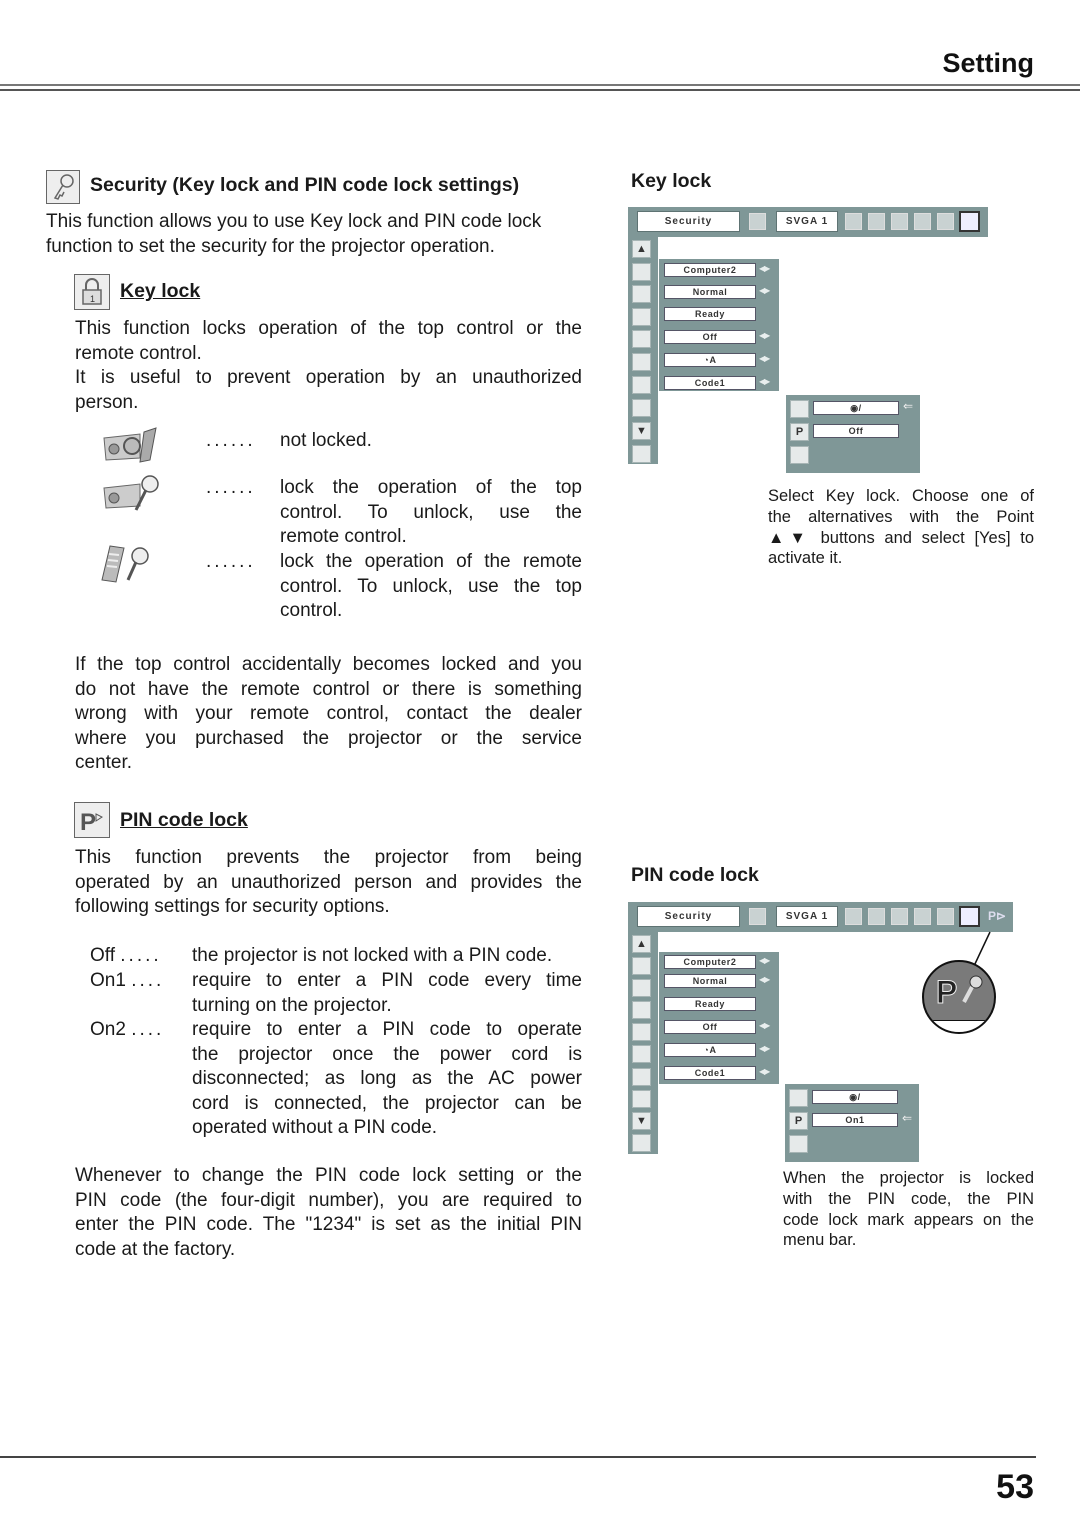 The height and width of the screenshot is (1532, 1080). What do you see at coordinates (104, 763) in the screenshot?
I see `text-line: center.` at bounding box center [104, 763].